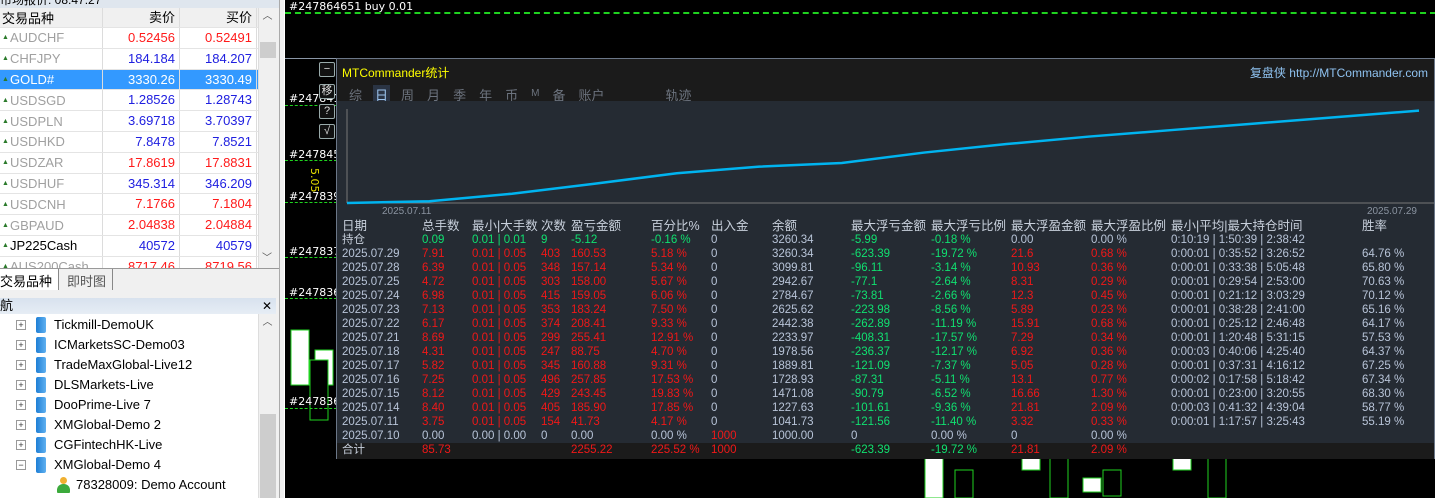 The height and width of the screenshot is (498, 1435). I want to click on navigator-server: − XMGlobal-Demo 4, so click(88, 465).